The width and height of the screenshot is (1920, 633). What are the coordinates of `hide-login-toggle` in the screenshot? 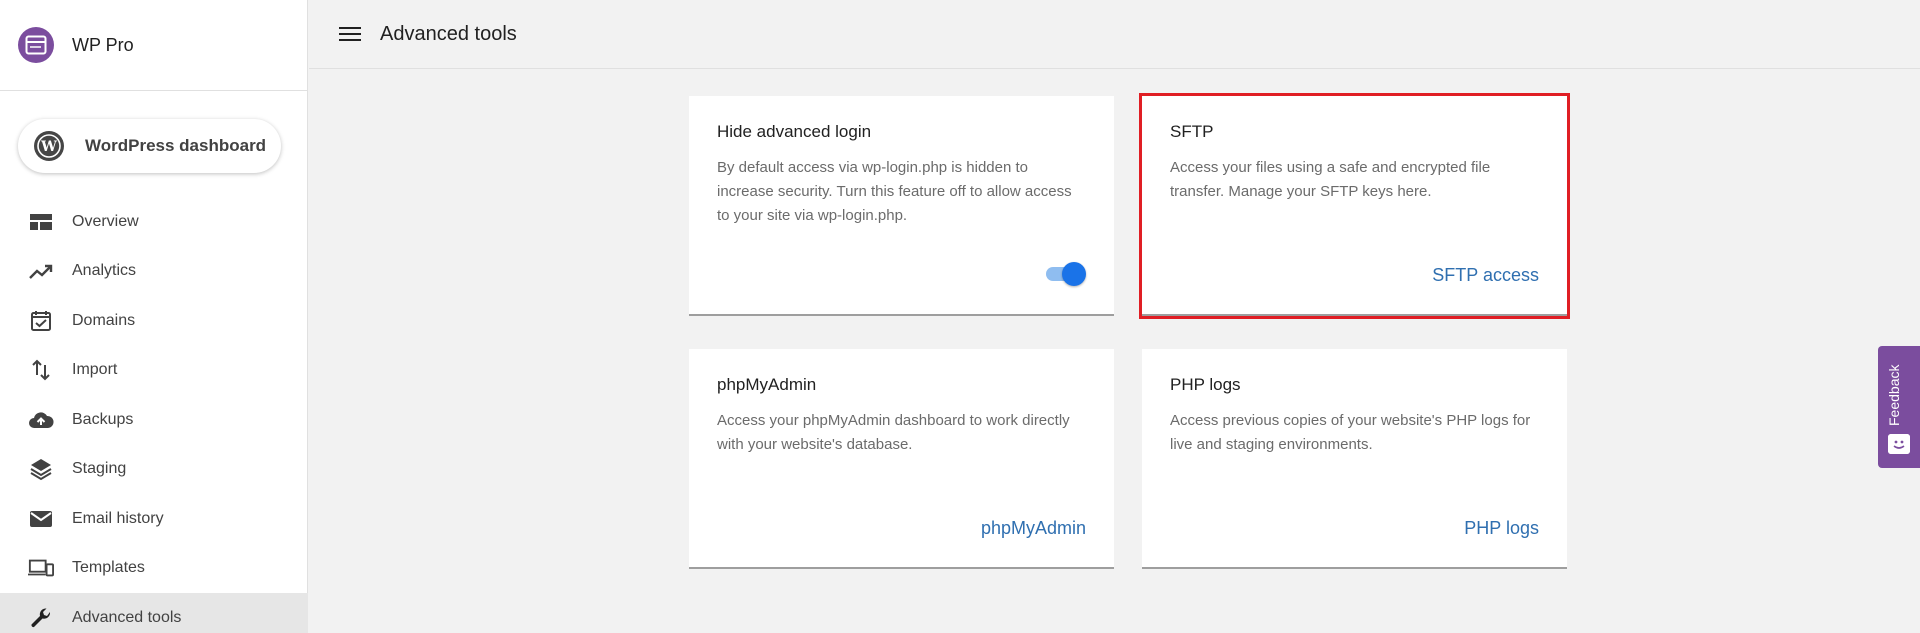 It's located at (1066, 274).